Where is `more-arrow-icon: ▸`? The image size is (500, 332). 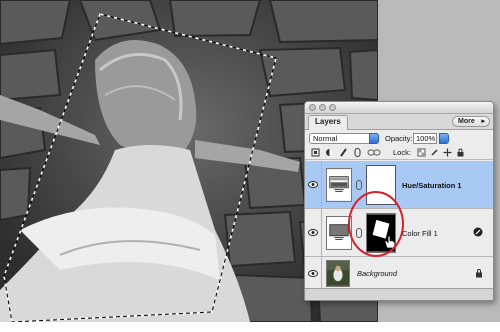
more-arrow-icon: ▸ is located at coordinates (483, 121).